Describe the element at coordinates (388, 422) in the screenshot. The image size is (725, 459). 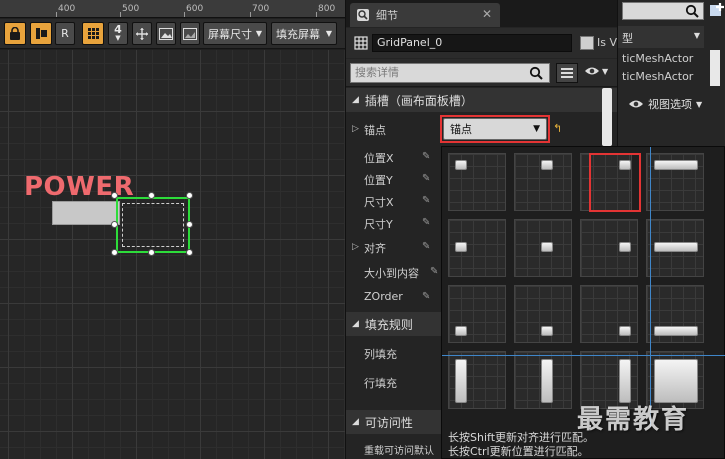
I see `accessibility-title: 可访问性` at that location.